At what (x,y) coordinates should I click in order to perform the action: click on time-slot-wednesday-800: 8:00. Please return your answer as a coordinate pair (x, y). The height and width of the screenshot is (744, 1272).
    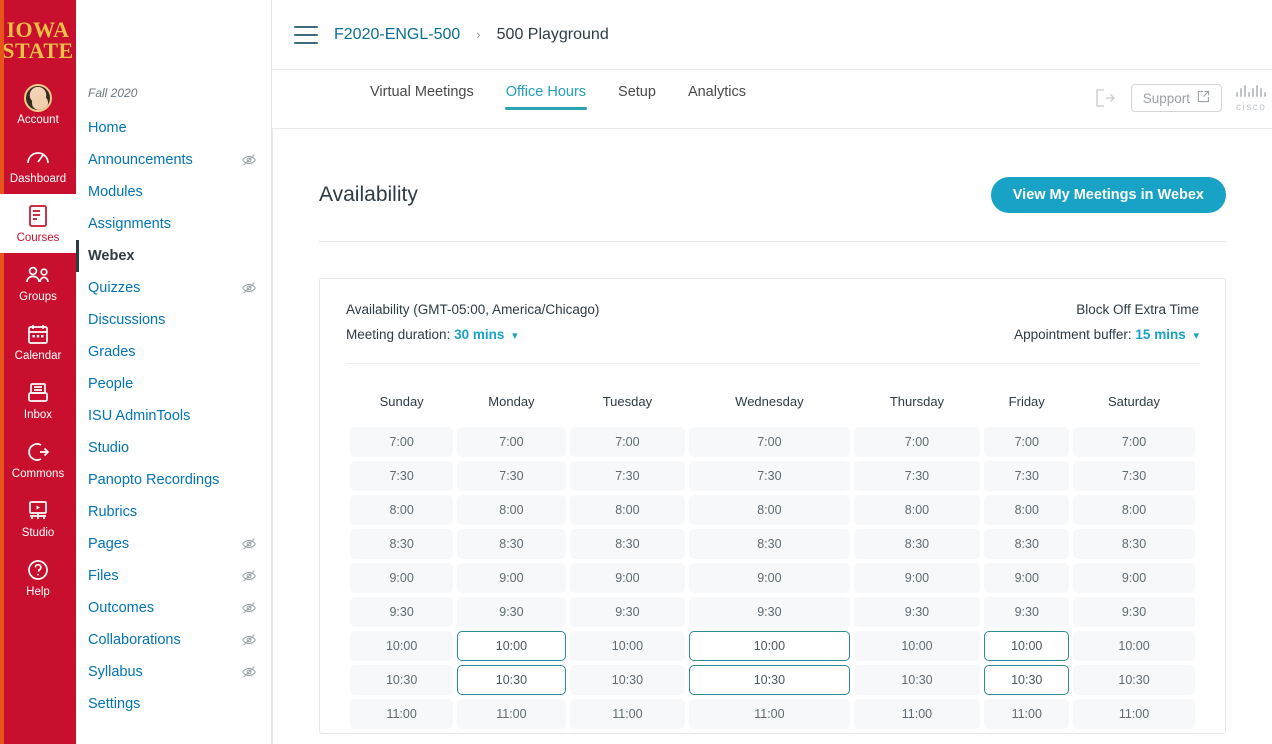
    Looking at the image, I should click on (769, 510).